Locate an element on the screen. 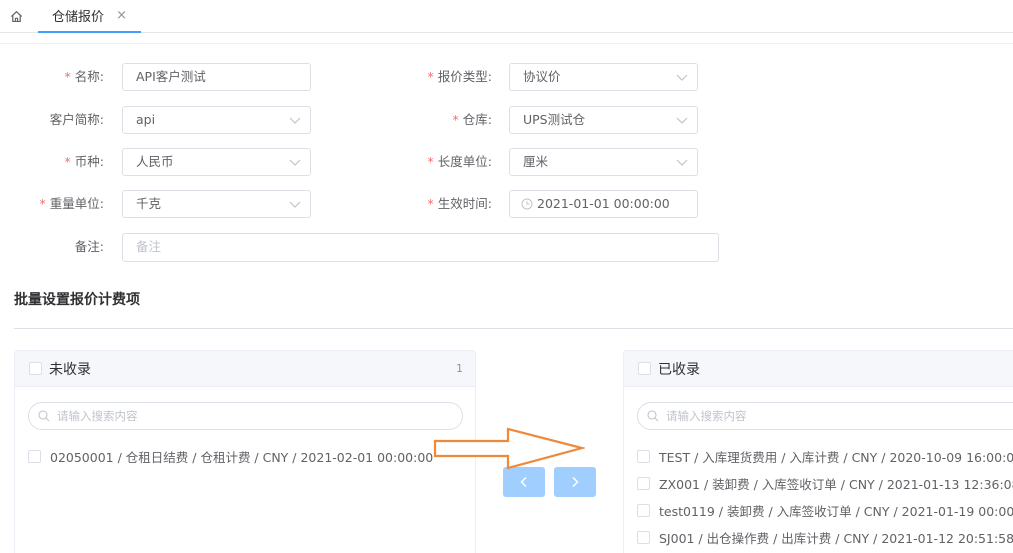 The width and height of the screenshot is (1013, 553). tab-warehouse-quote: 仓储报价 × is located at coordinates (89, 16).